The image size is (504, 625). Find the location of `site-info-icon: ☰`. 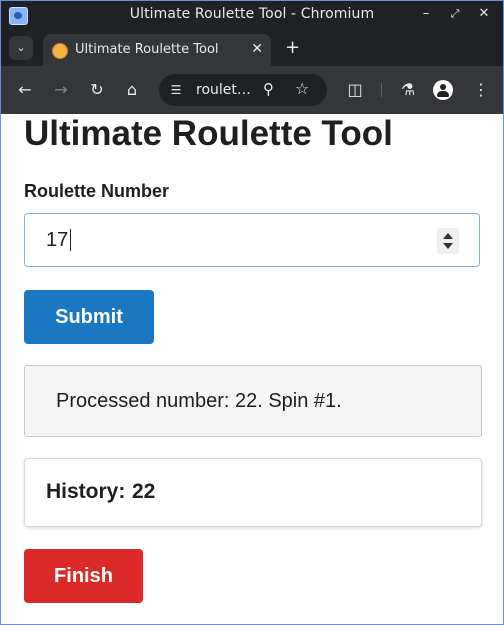

site-info-icon: ☰ is located at coordinates (176, 90).